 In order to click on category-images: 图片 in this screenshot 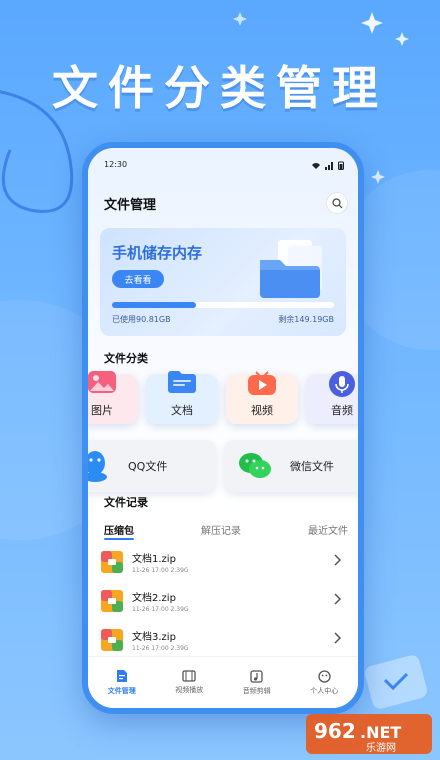, I will do `click(113, 397)`.